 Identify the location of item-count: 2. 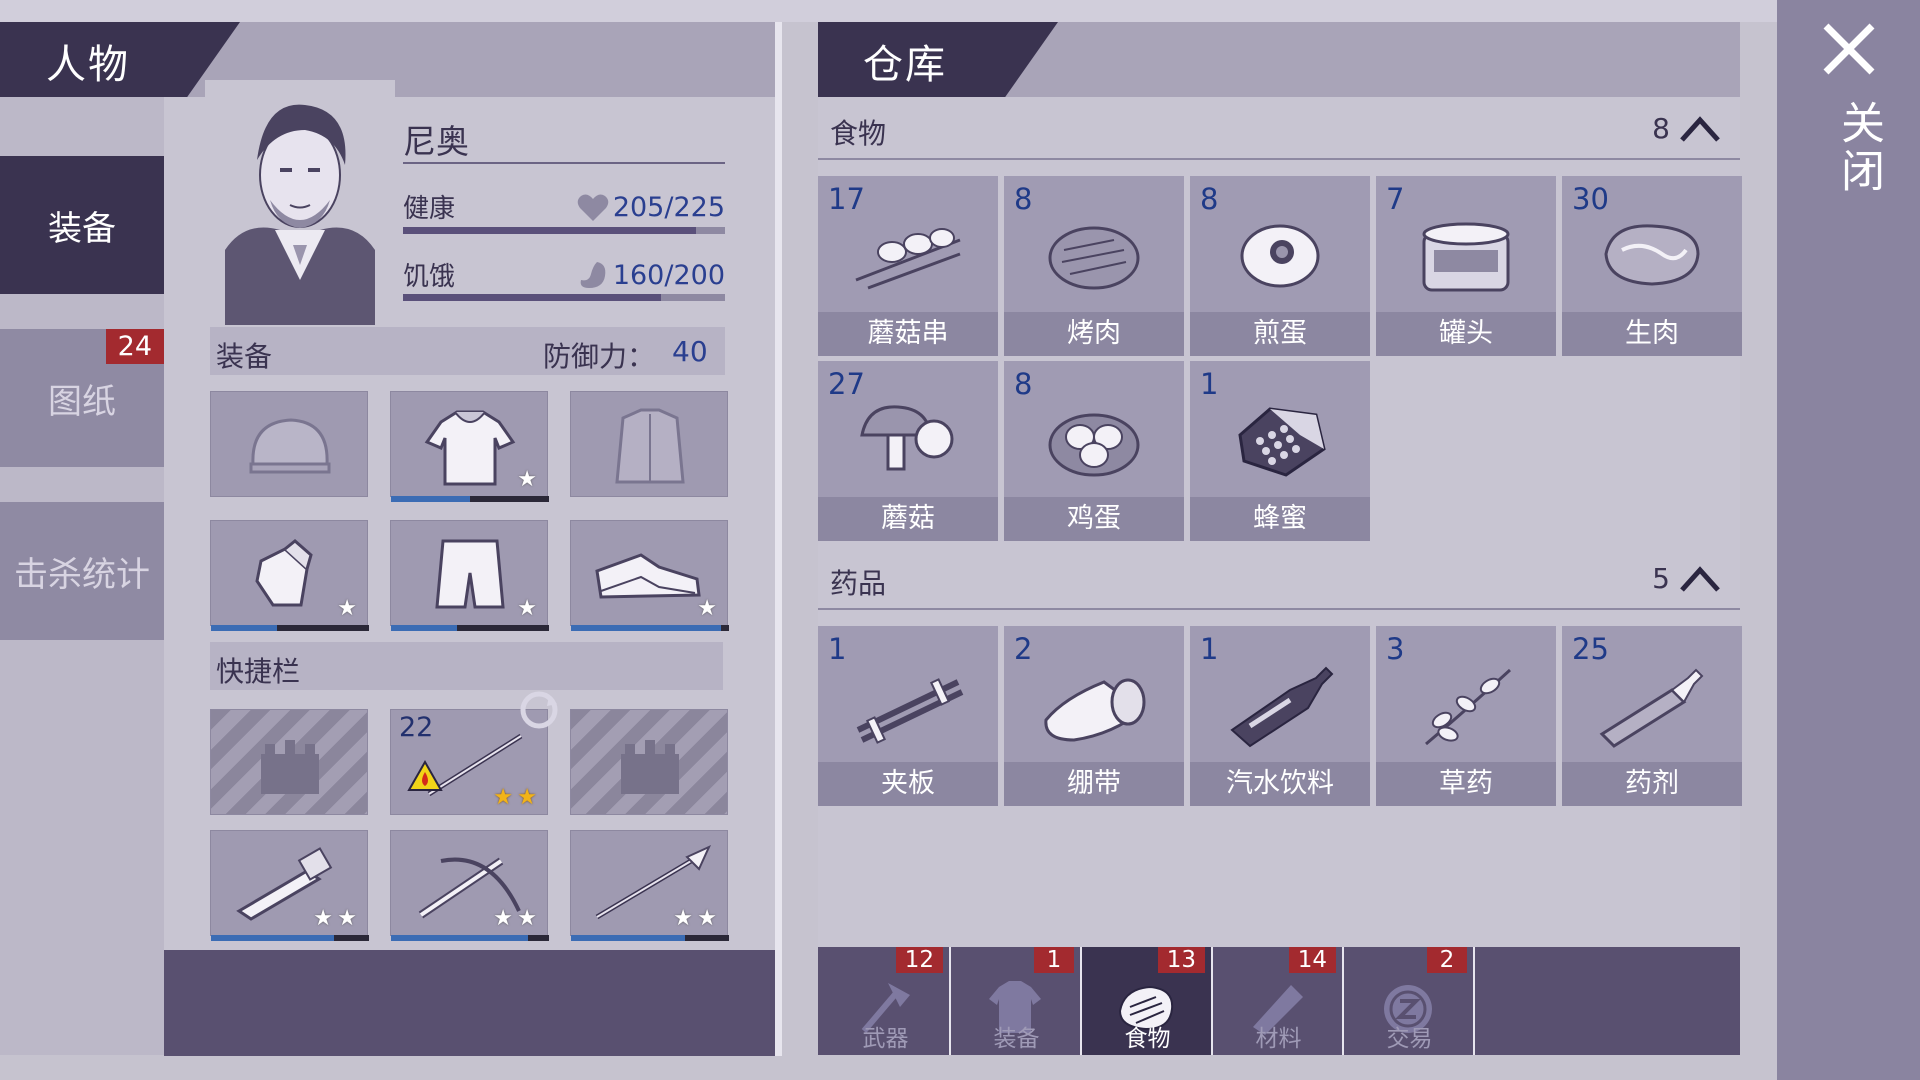
(1023, 649).